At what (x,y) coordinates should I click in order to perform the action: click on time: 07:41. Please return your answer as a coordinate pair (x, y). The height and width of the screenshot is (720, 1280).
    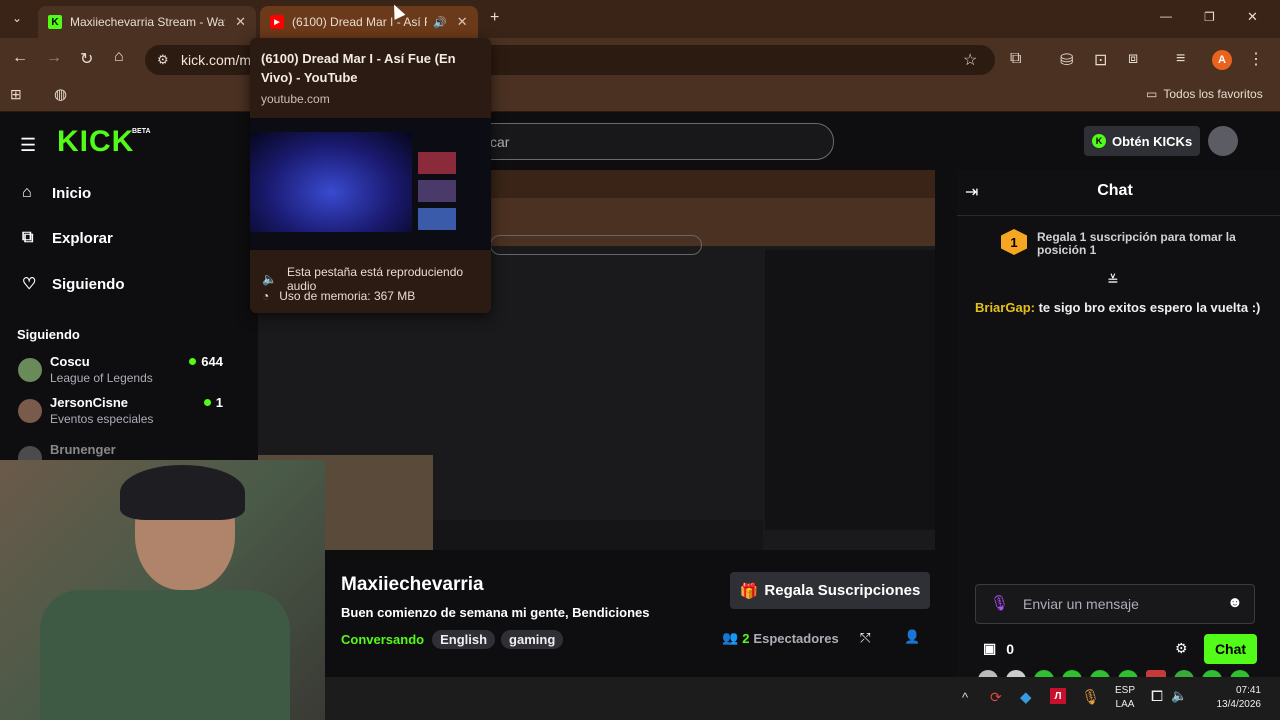
    Looking at the image, I should click on (1248, 690).